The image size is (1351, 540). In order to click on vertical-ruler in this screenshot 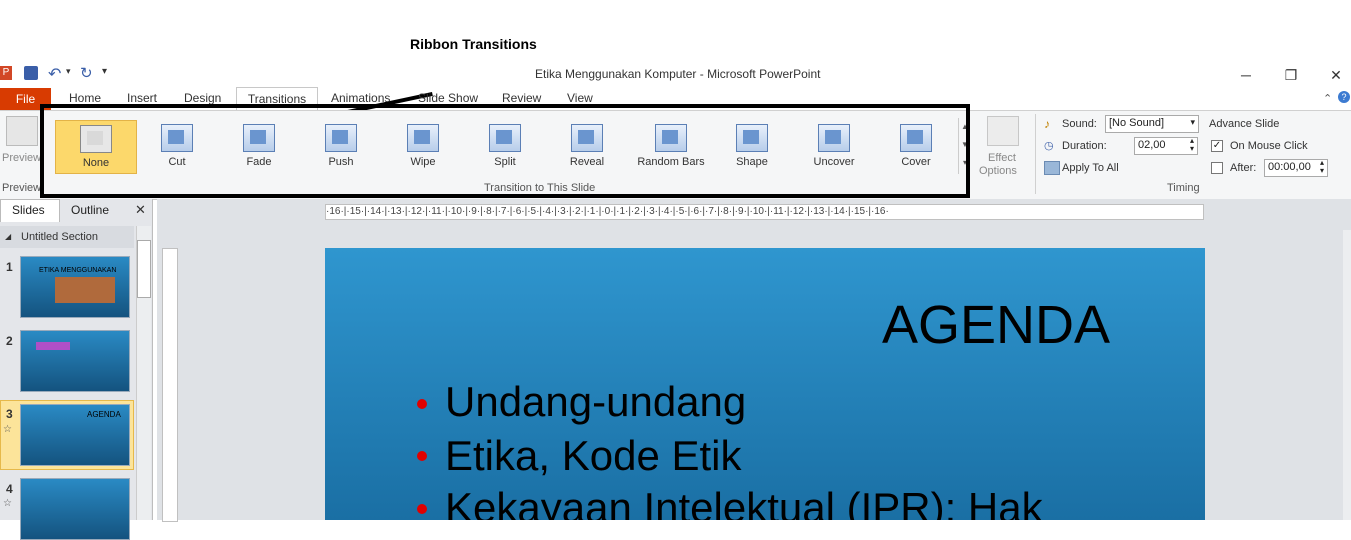, I will do `click(170, 385)`.